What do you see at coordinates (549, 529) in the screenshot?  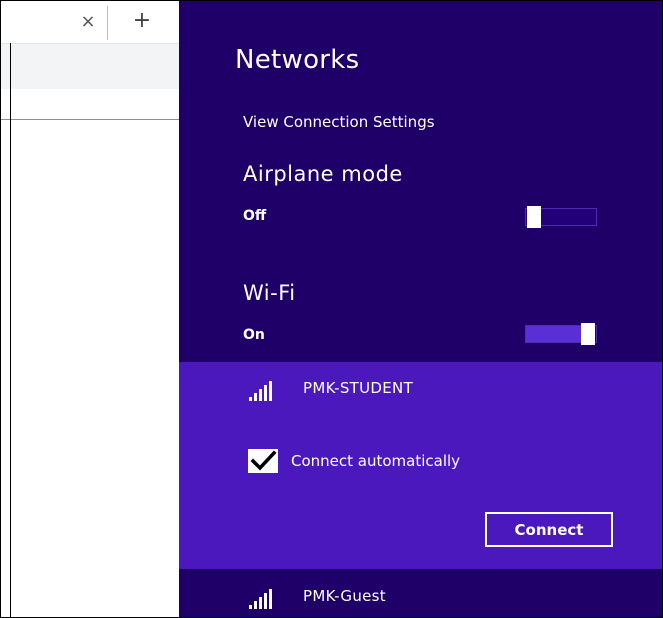 I see `connect-button: Connect` at bounding box center [549, 529].